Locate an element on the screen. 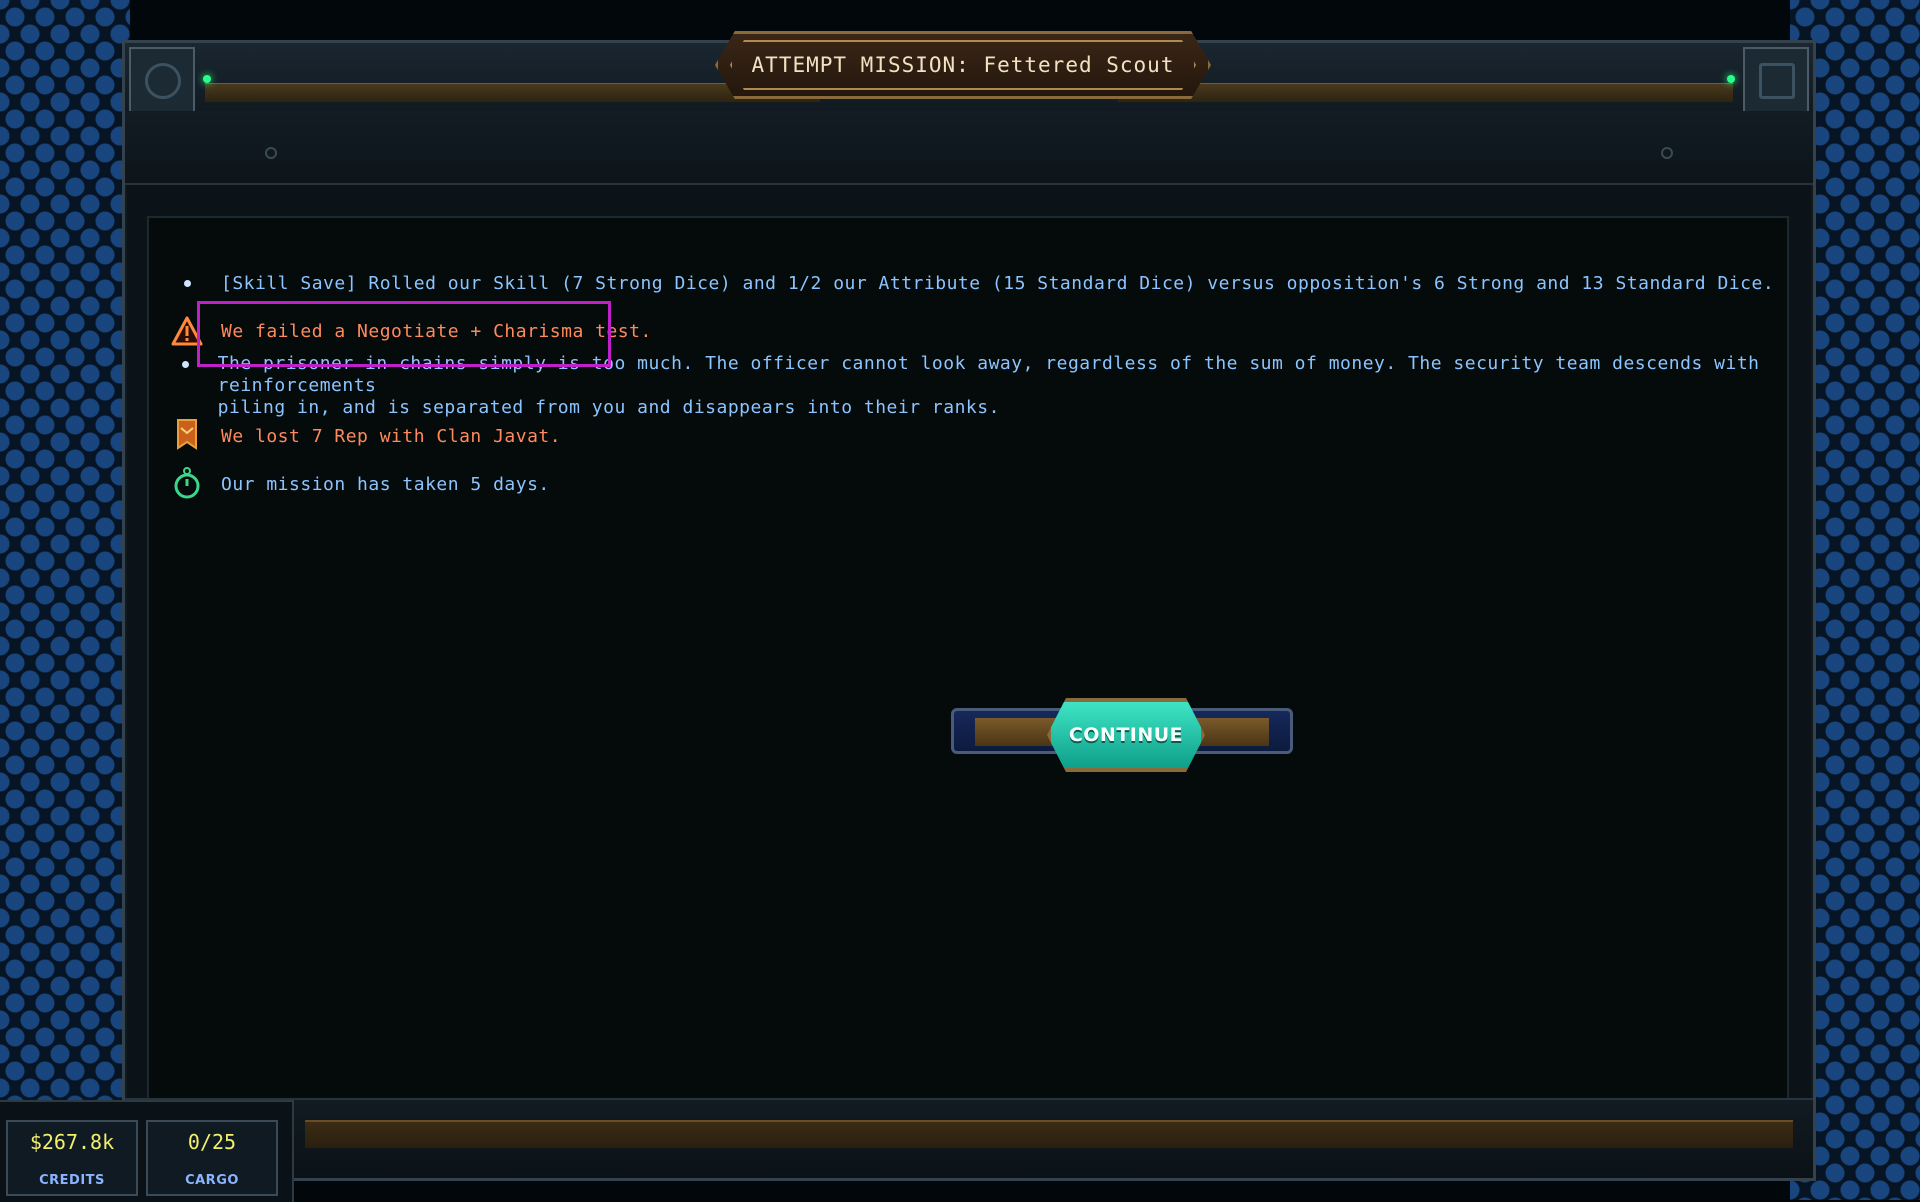 This screenshot has width=1920, height=1202. stopwatch-icon is located at coordinates (187, 483).